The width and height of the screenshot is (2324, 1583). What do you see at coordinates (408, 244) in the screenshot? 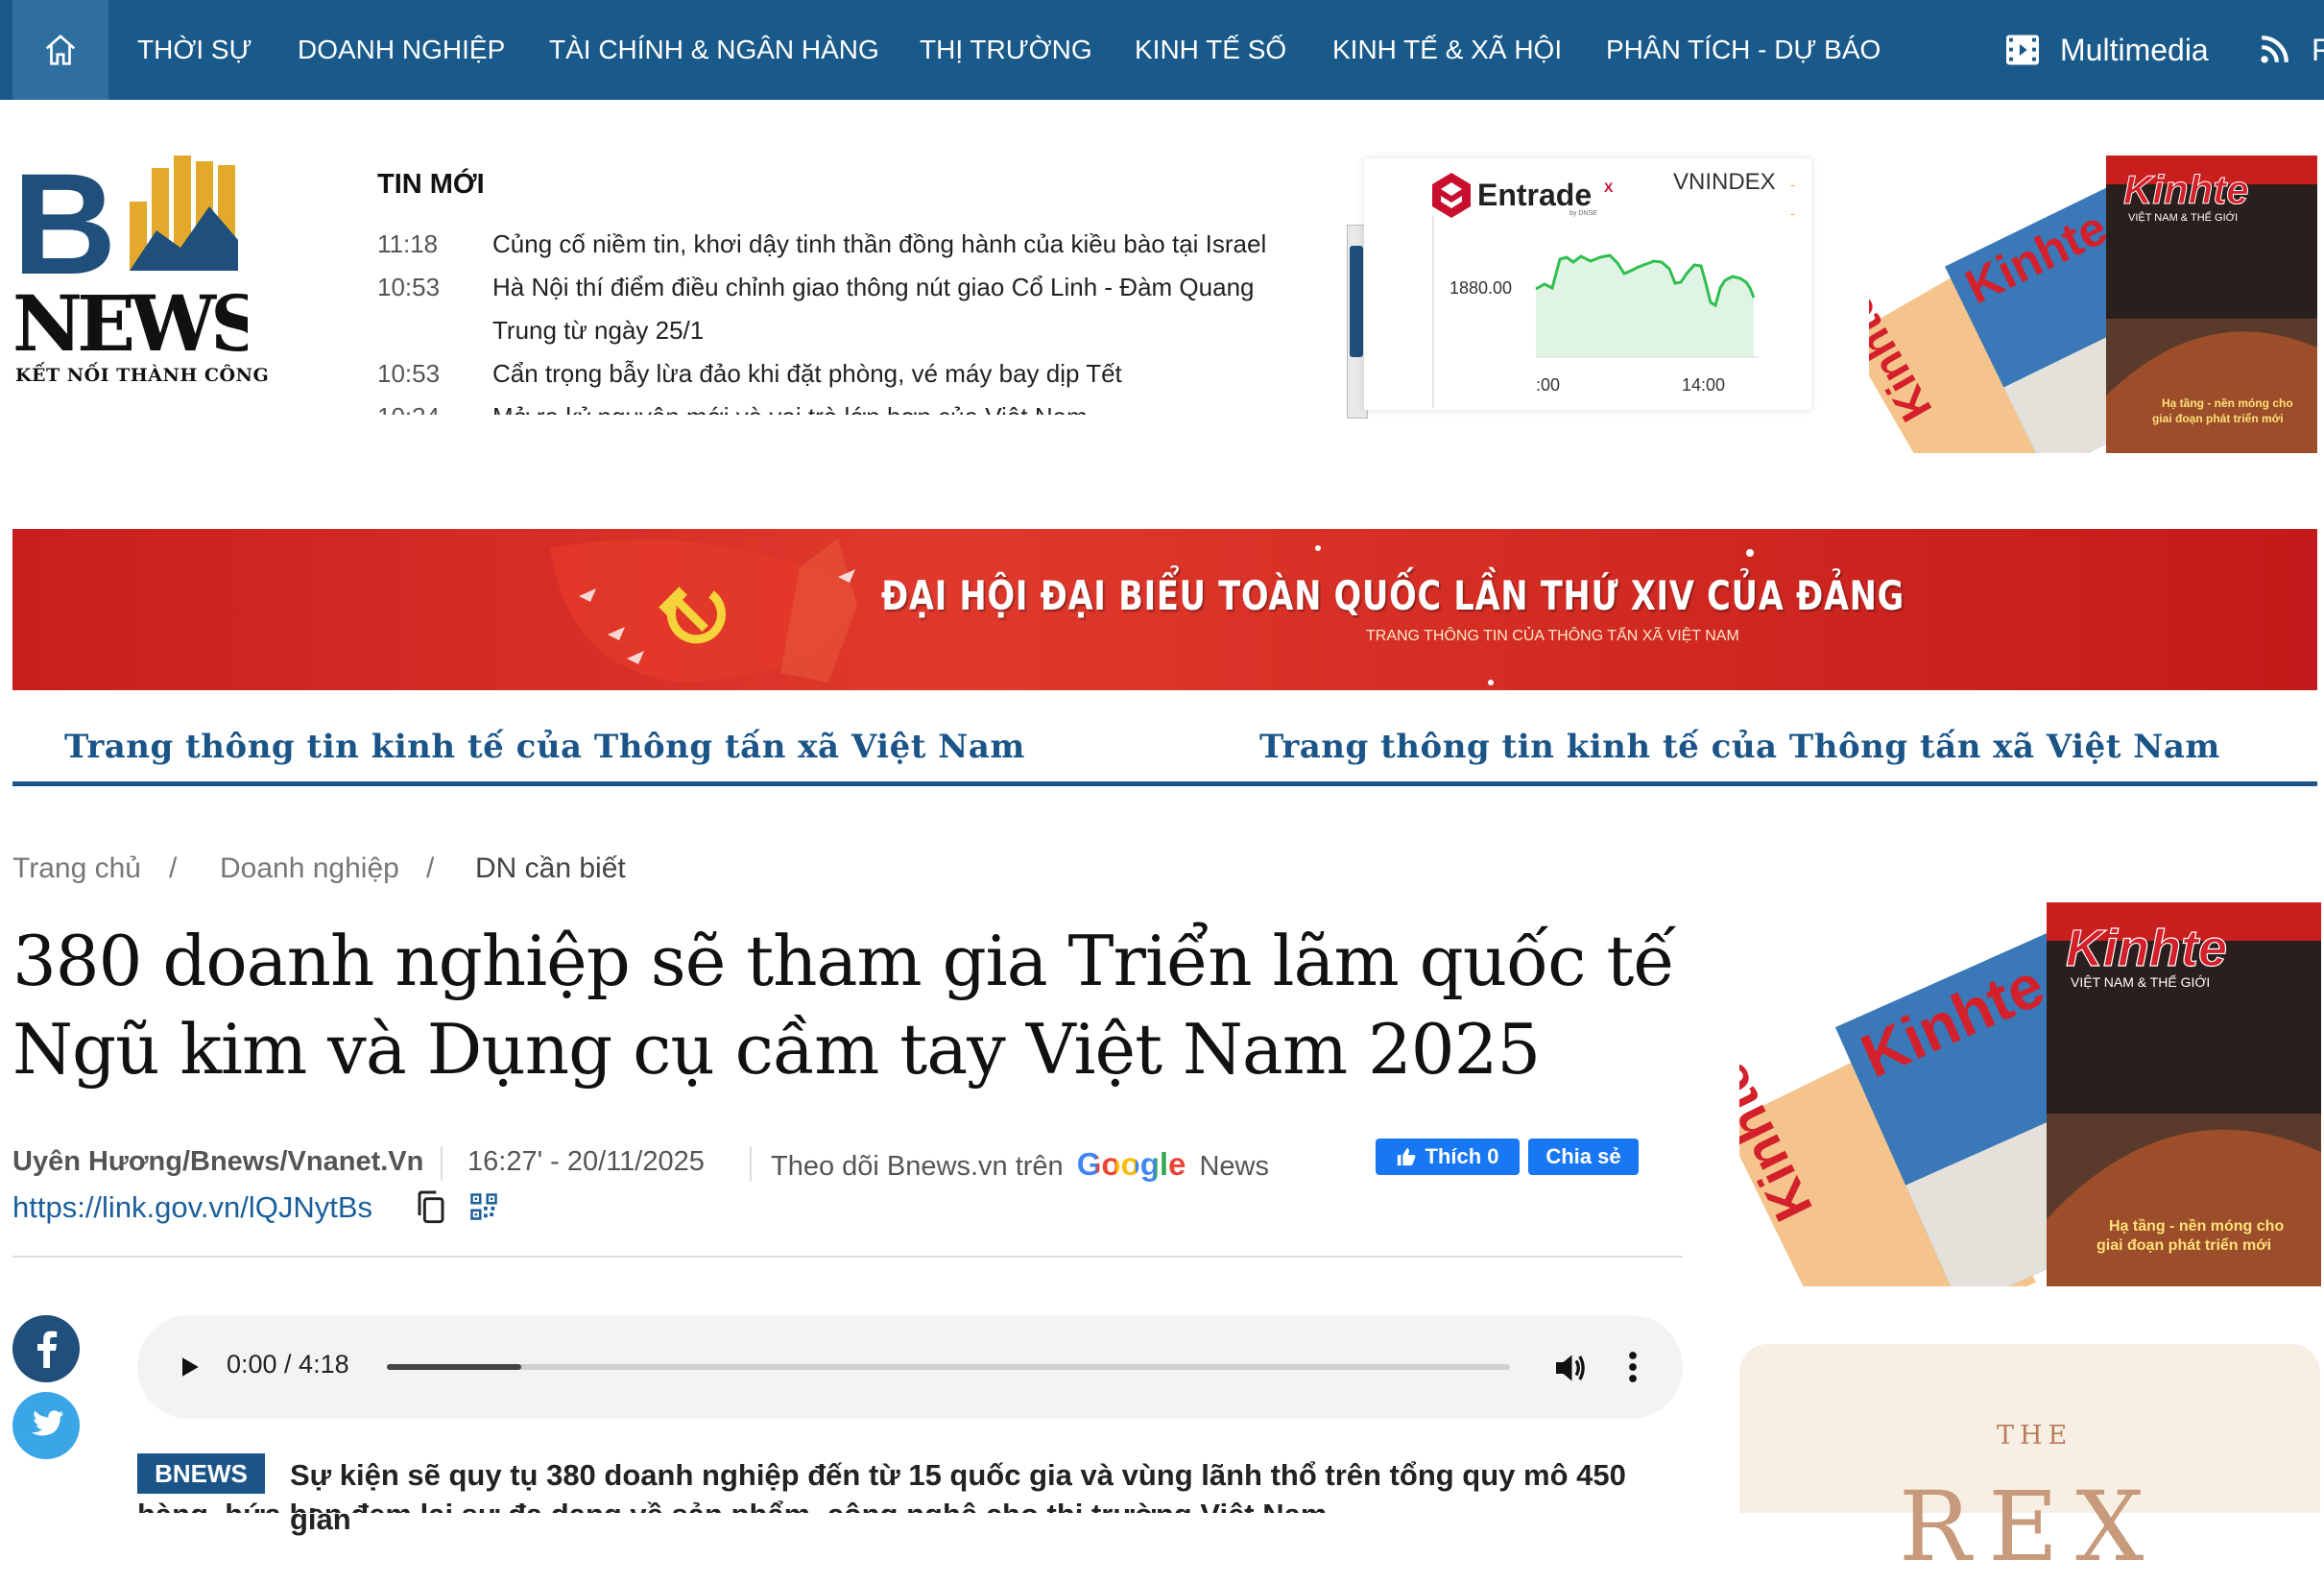
I see `news-time: 11:18` at bounding box center [408, 244].